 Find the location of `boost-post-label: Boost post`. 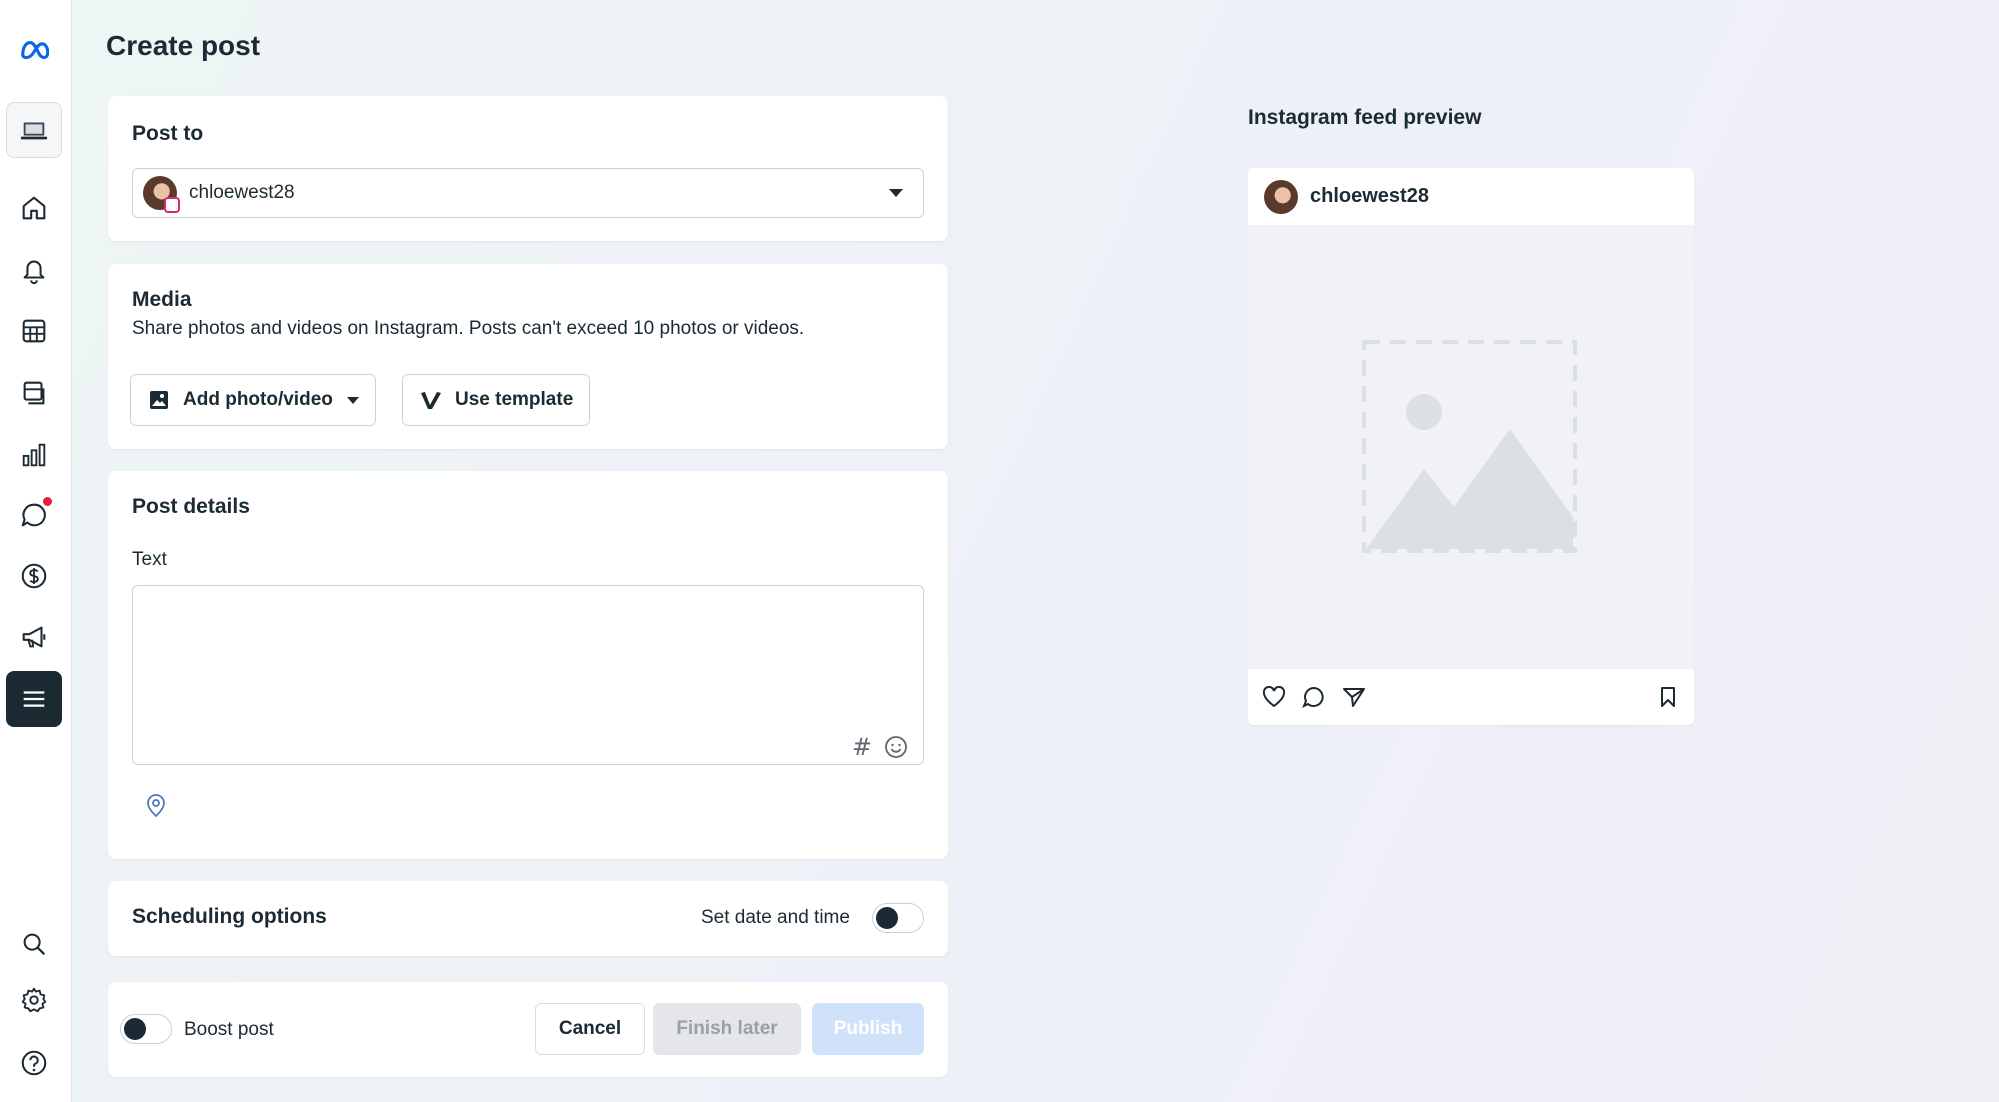

boost-post-label: Boost post is located at coordinates (229, 1029).